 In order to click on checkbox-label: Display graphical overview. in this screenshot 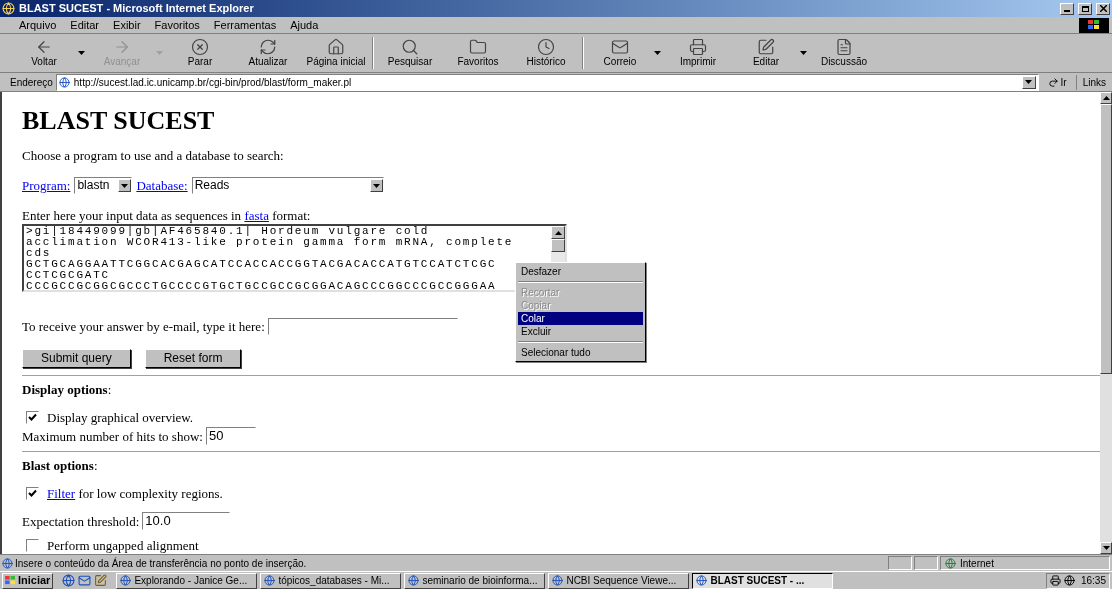, I will do `click(120, 417)`.